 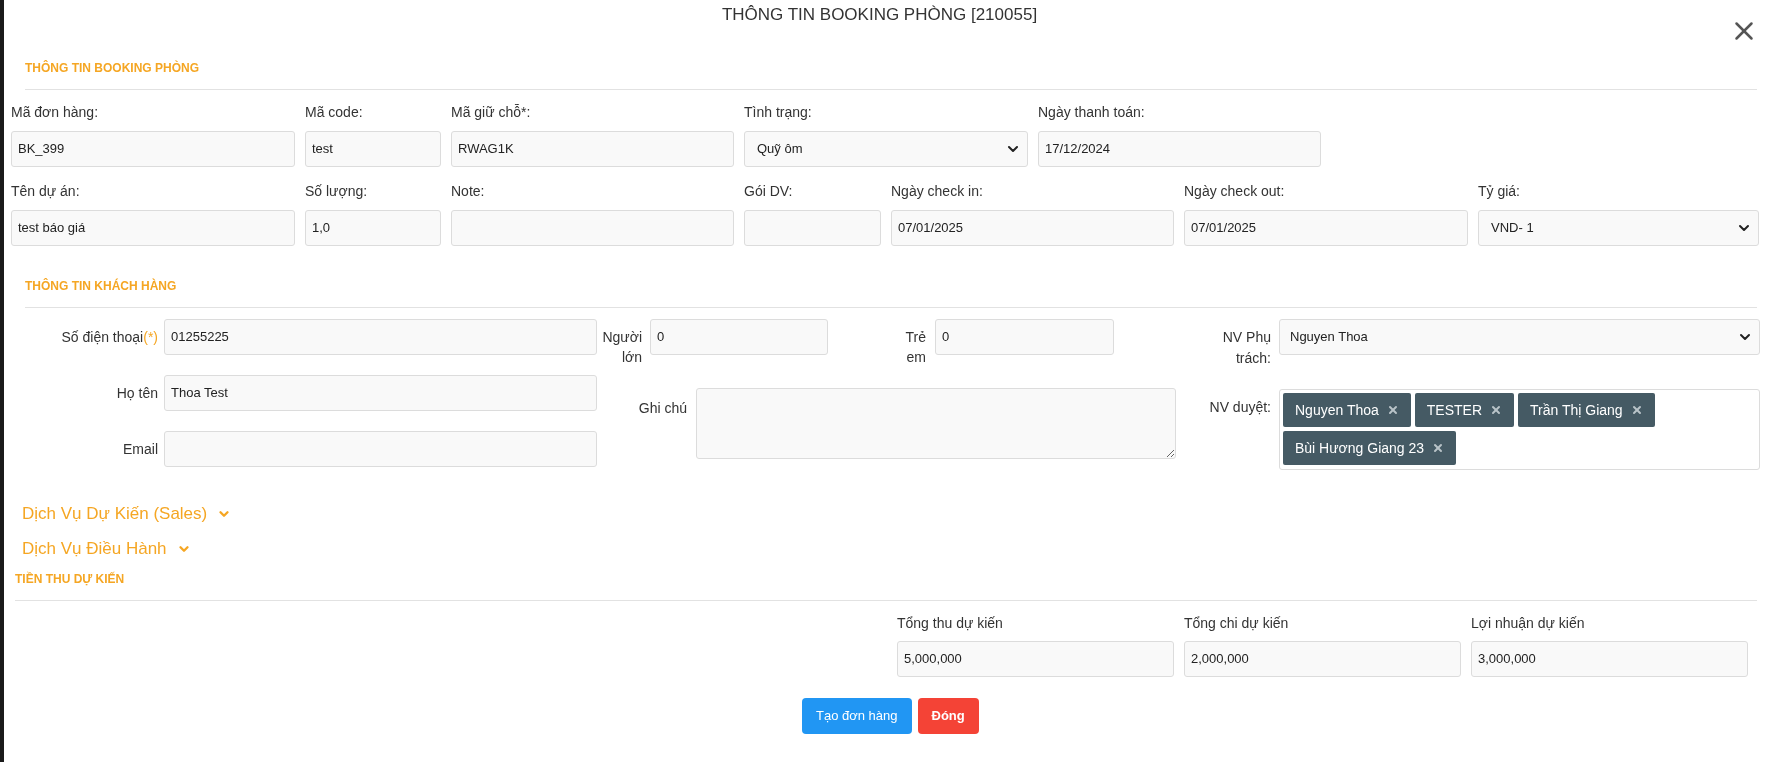 I want to click on input-field: 5,000,000, so click(x=1035, y=659).